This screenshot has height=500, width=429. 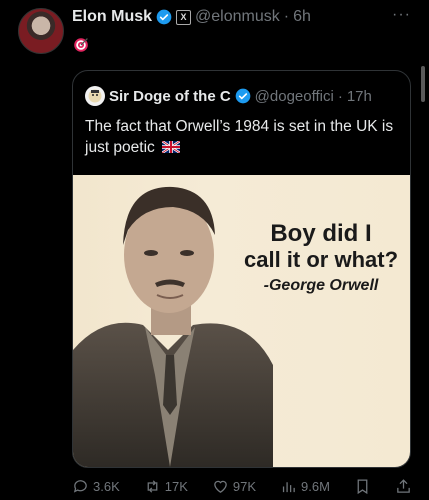 What do you see at coordinates (302, 17) in the screenshot?
I see `post-time: 6h` at bounding box center [302, 17].